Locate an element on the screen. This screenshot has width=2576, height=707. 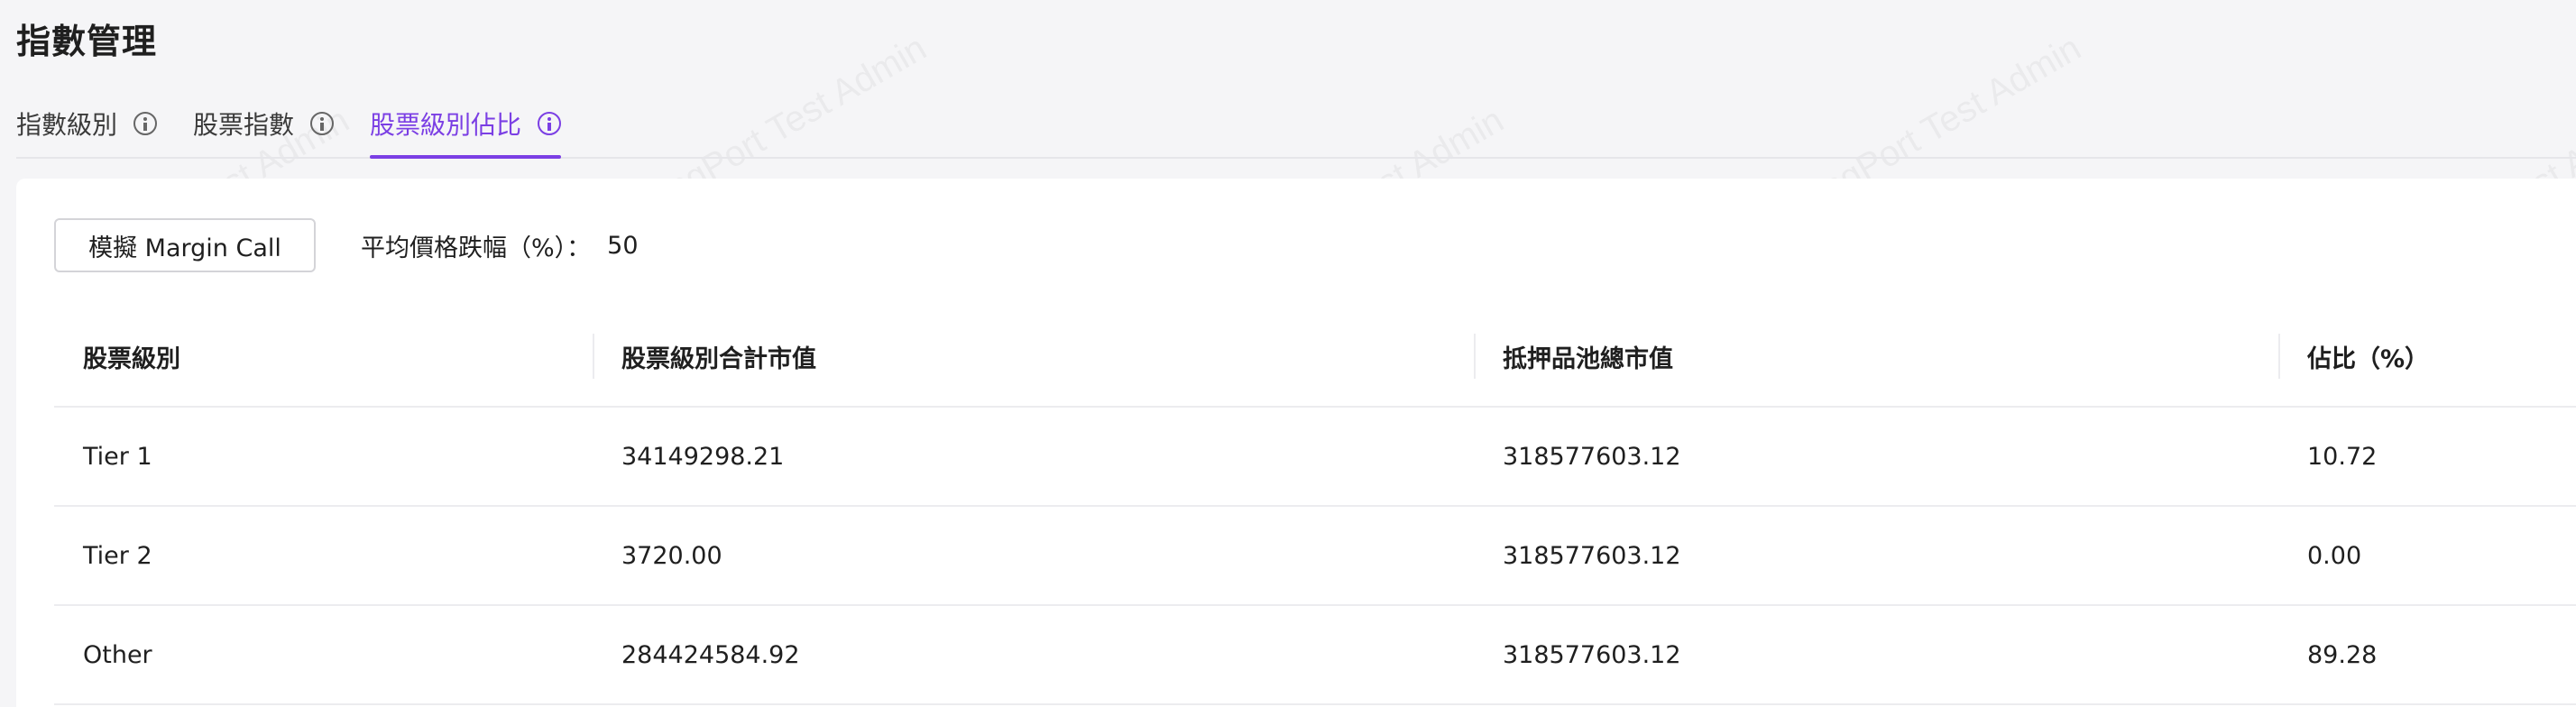
tab-label: 指數級別 is located at coordinates (67, 125).